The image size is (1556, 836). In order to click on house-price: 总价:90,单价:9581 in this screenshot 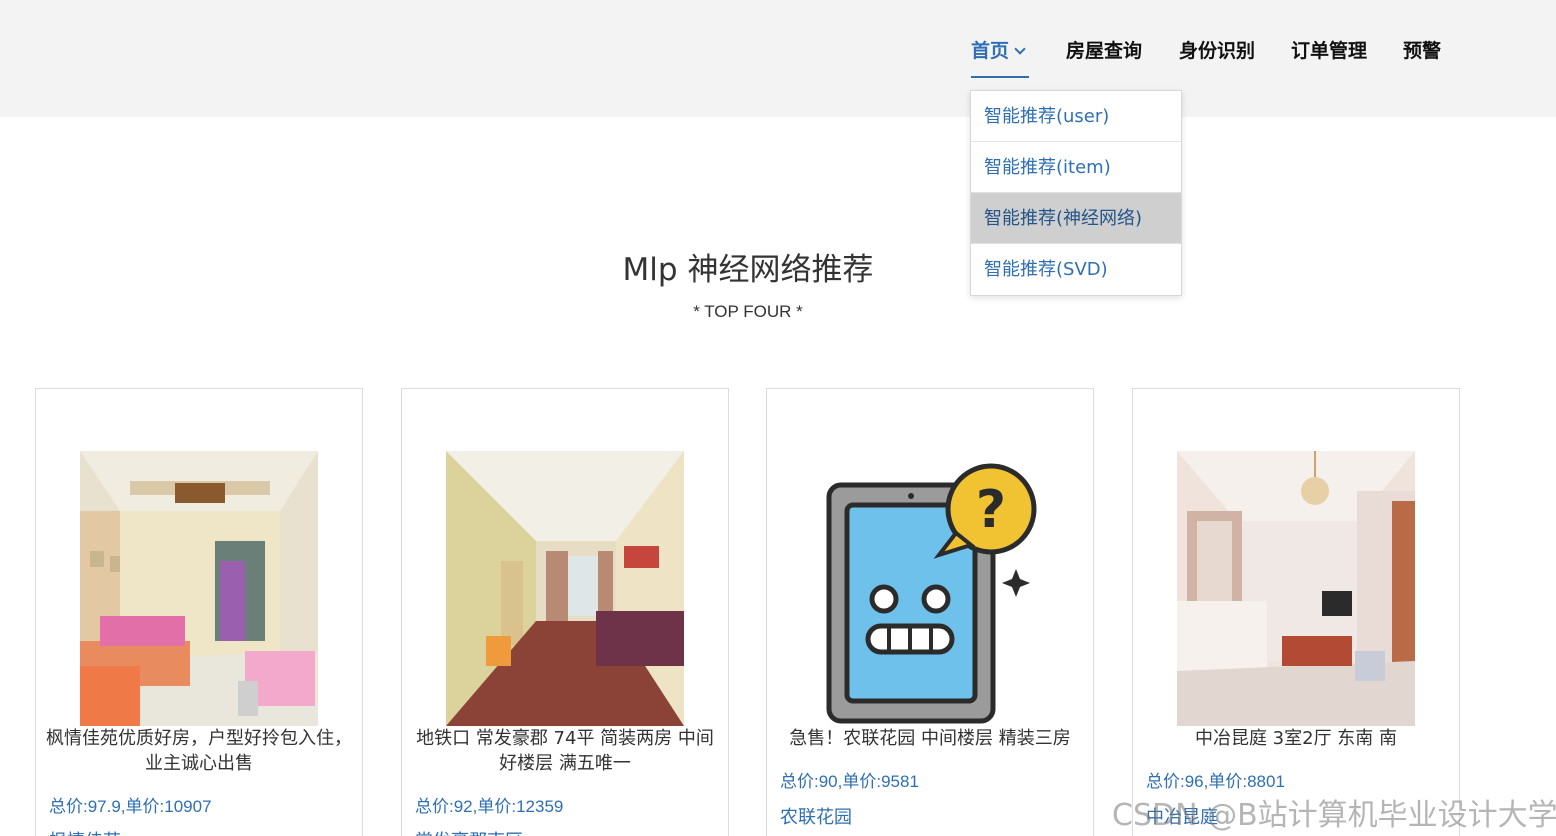, I will do `click(849, 781)`.